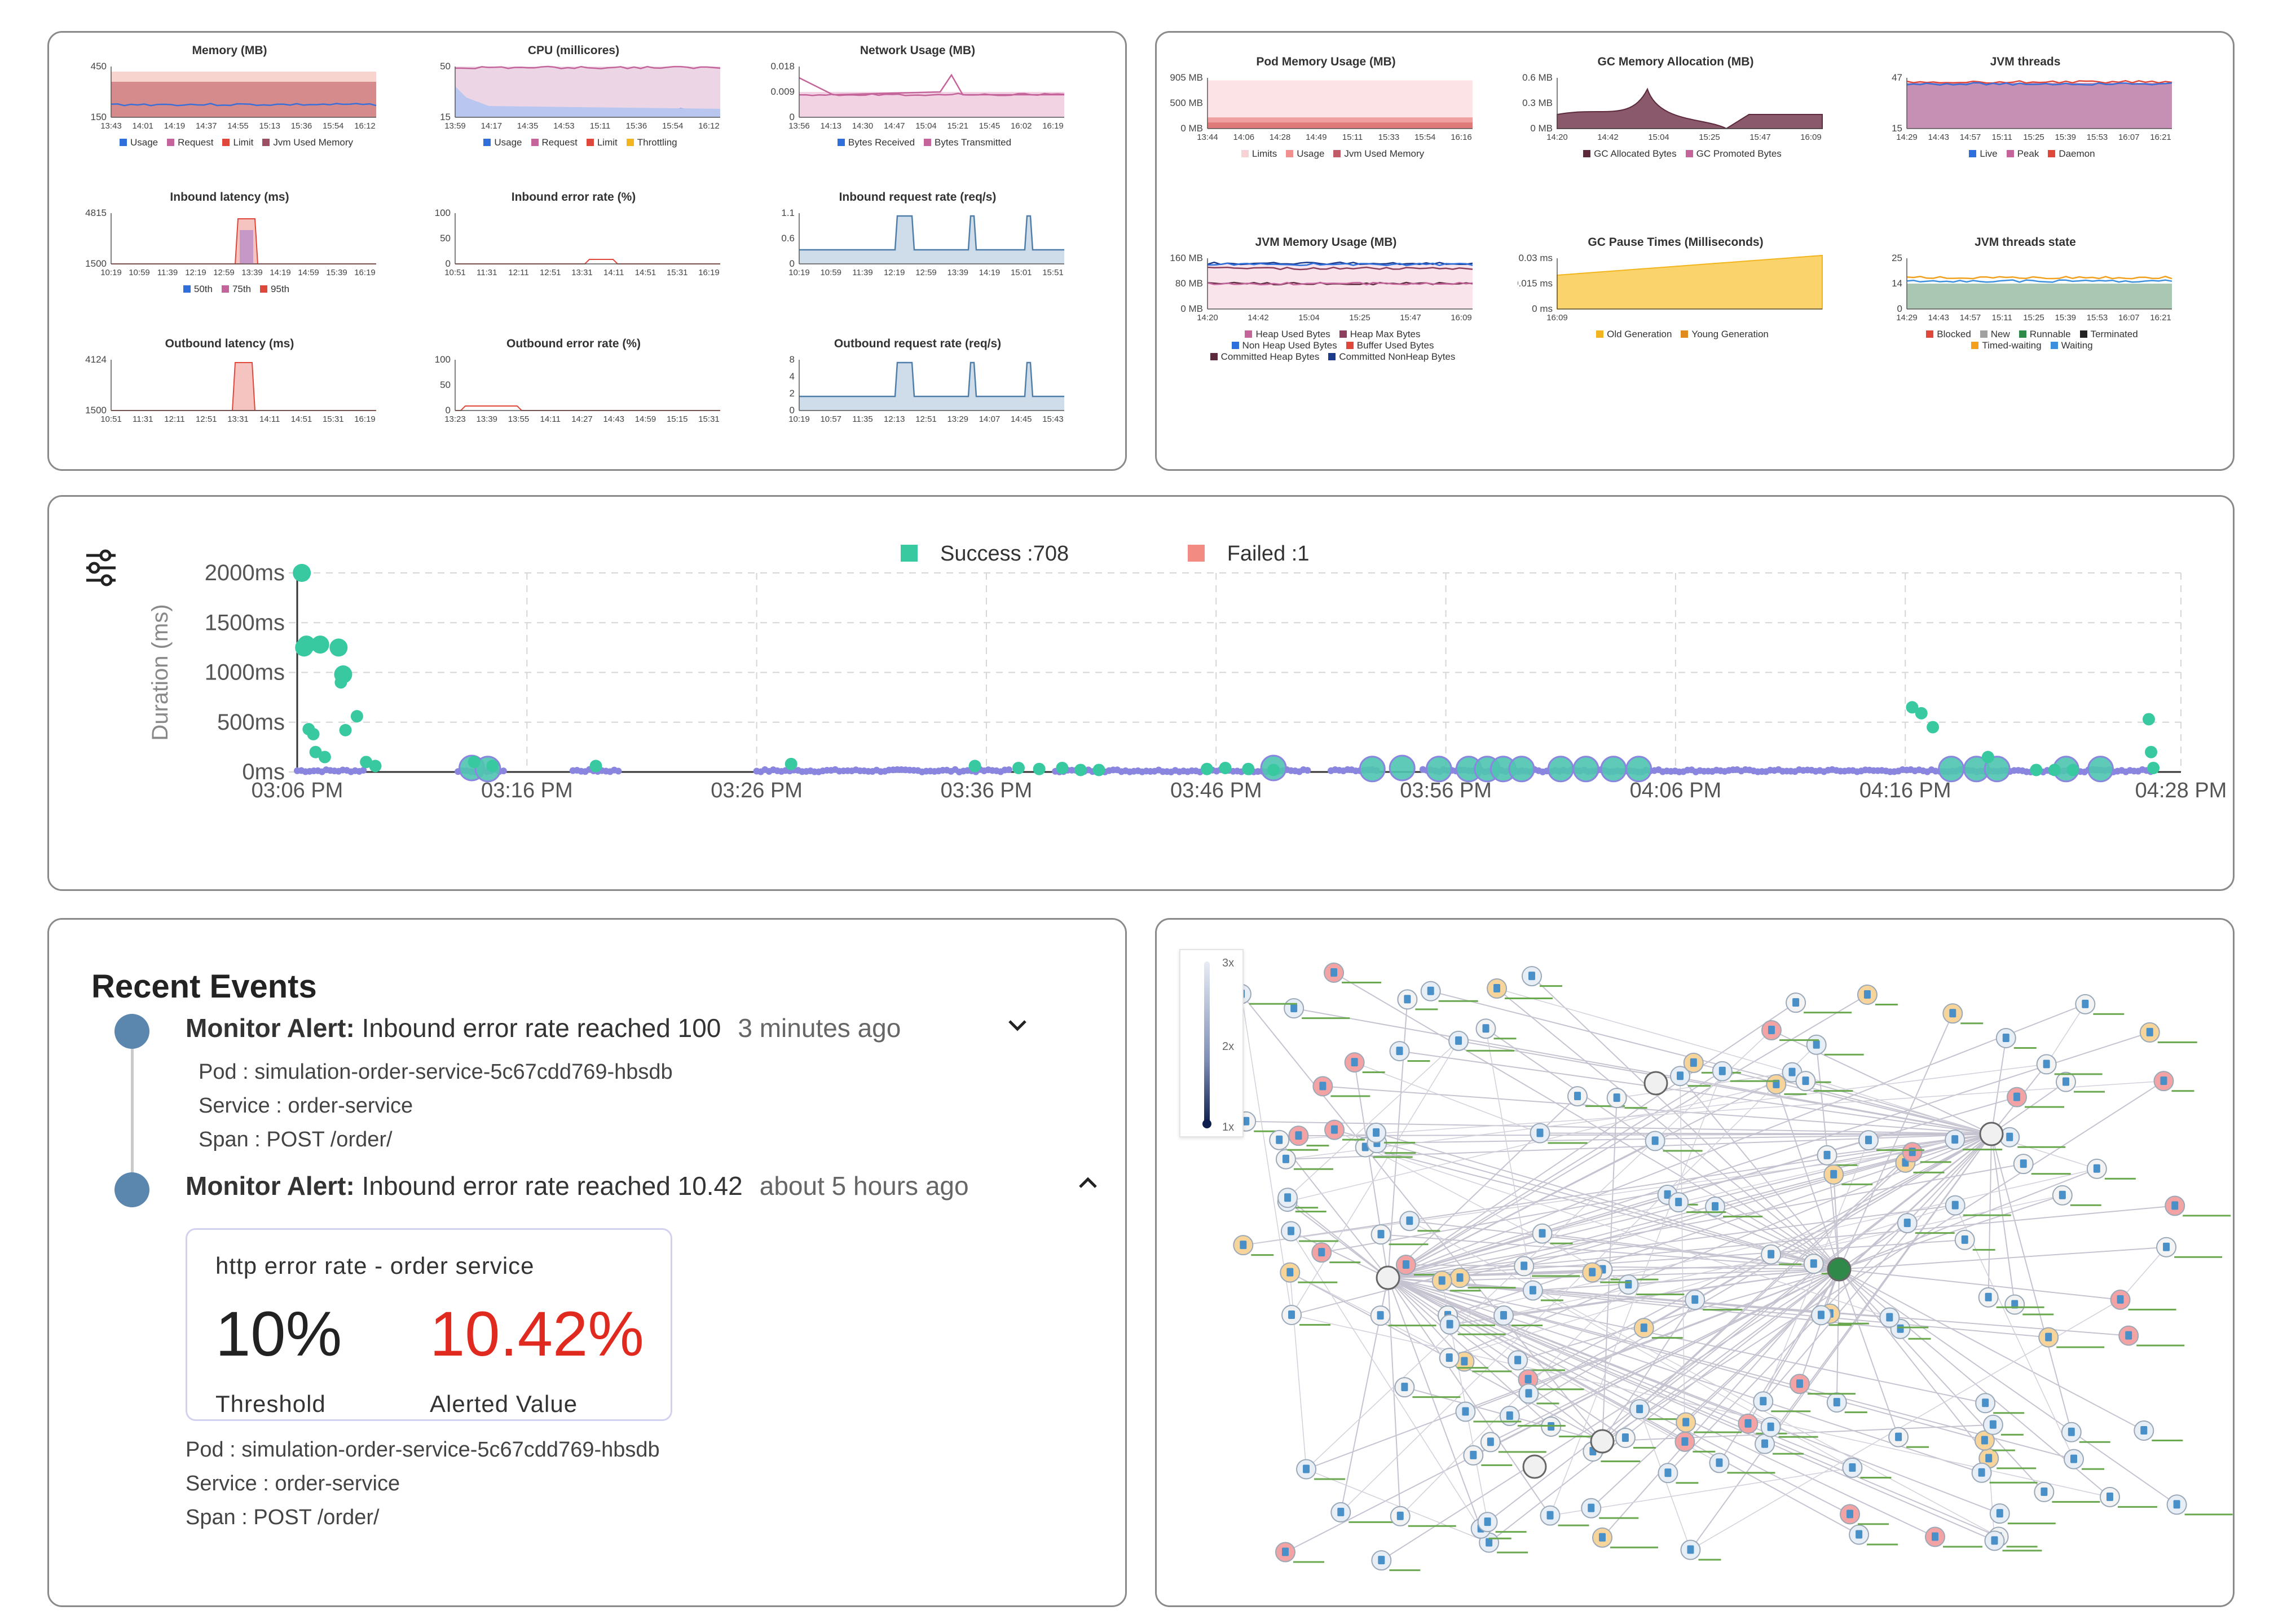 This screenshot has height=1624, width=2274. What do you see at coordinates (1186, 258) in the screenshot?
I see `y-tick-label: 160 MB` at bounding box center [1186, 258].